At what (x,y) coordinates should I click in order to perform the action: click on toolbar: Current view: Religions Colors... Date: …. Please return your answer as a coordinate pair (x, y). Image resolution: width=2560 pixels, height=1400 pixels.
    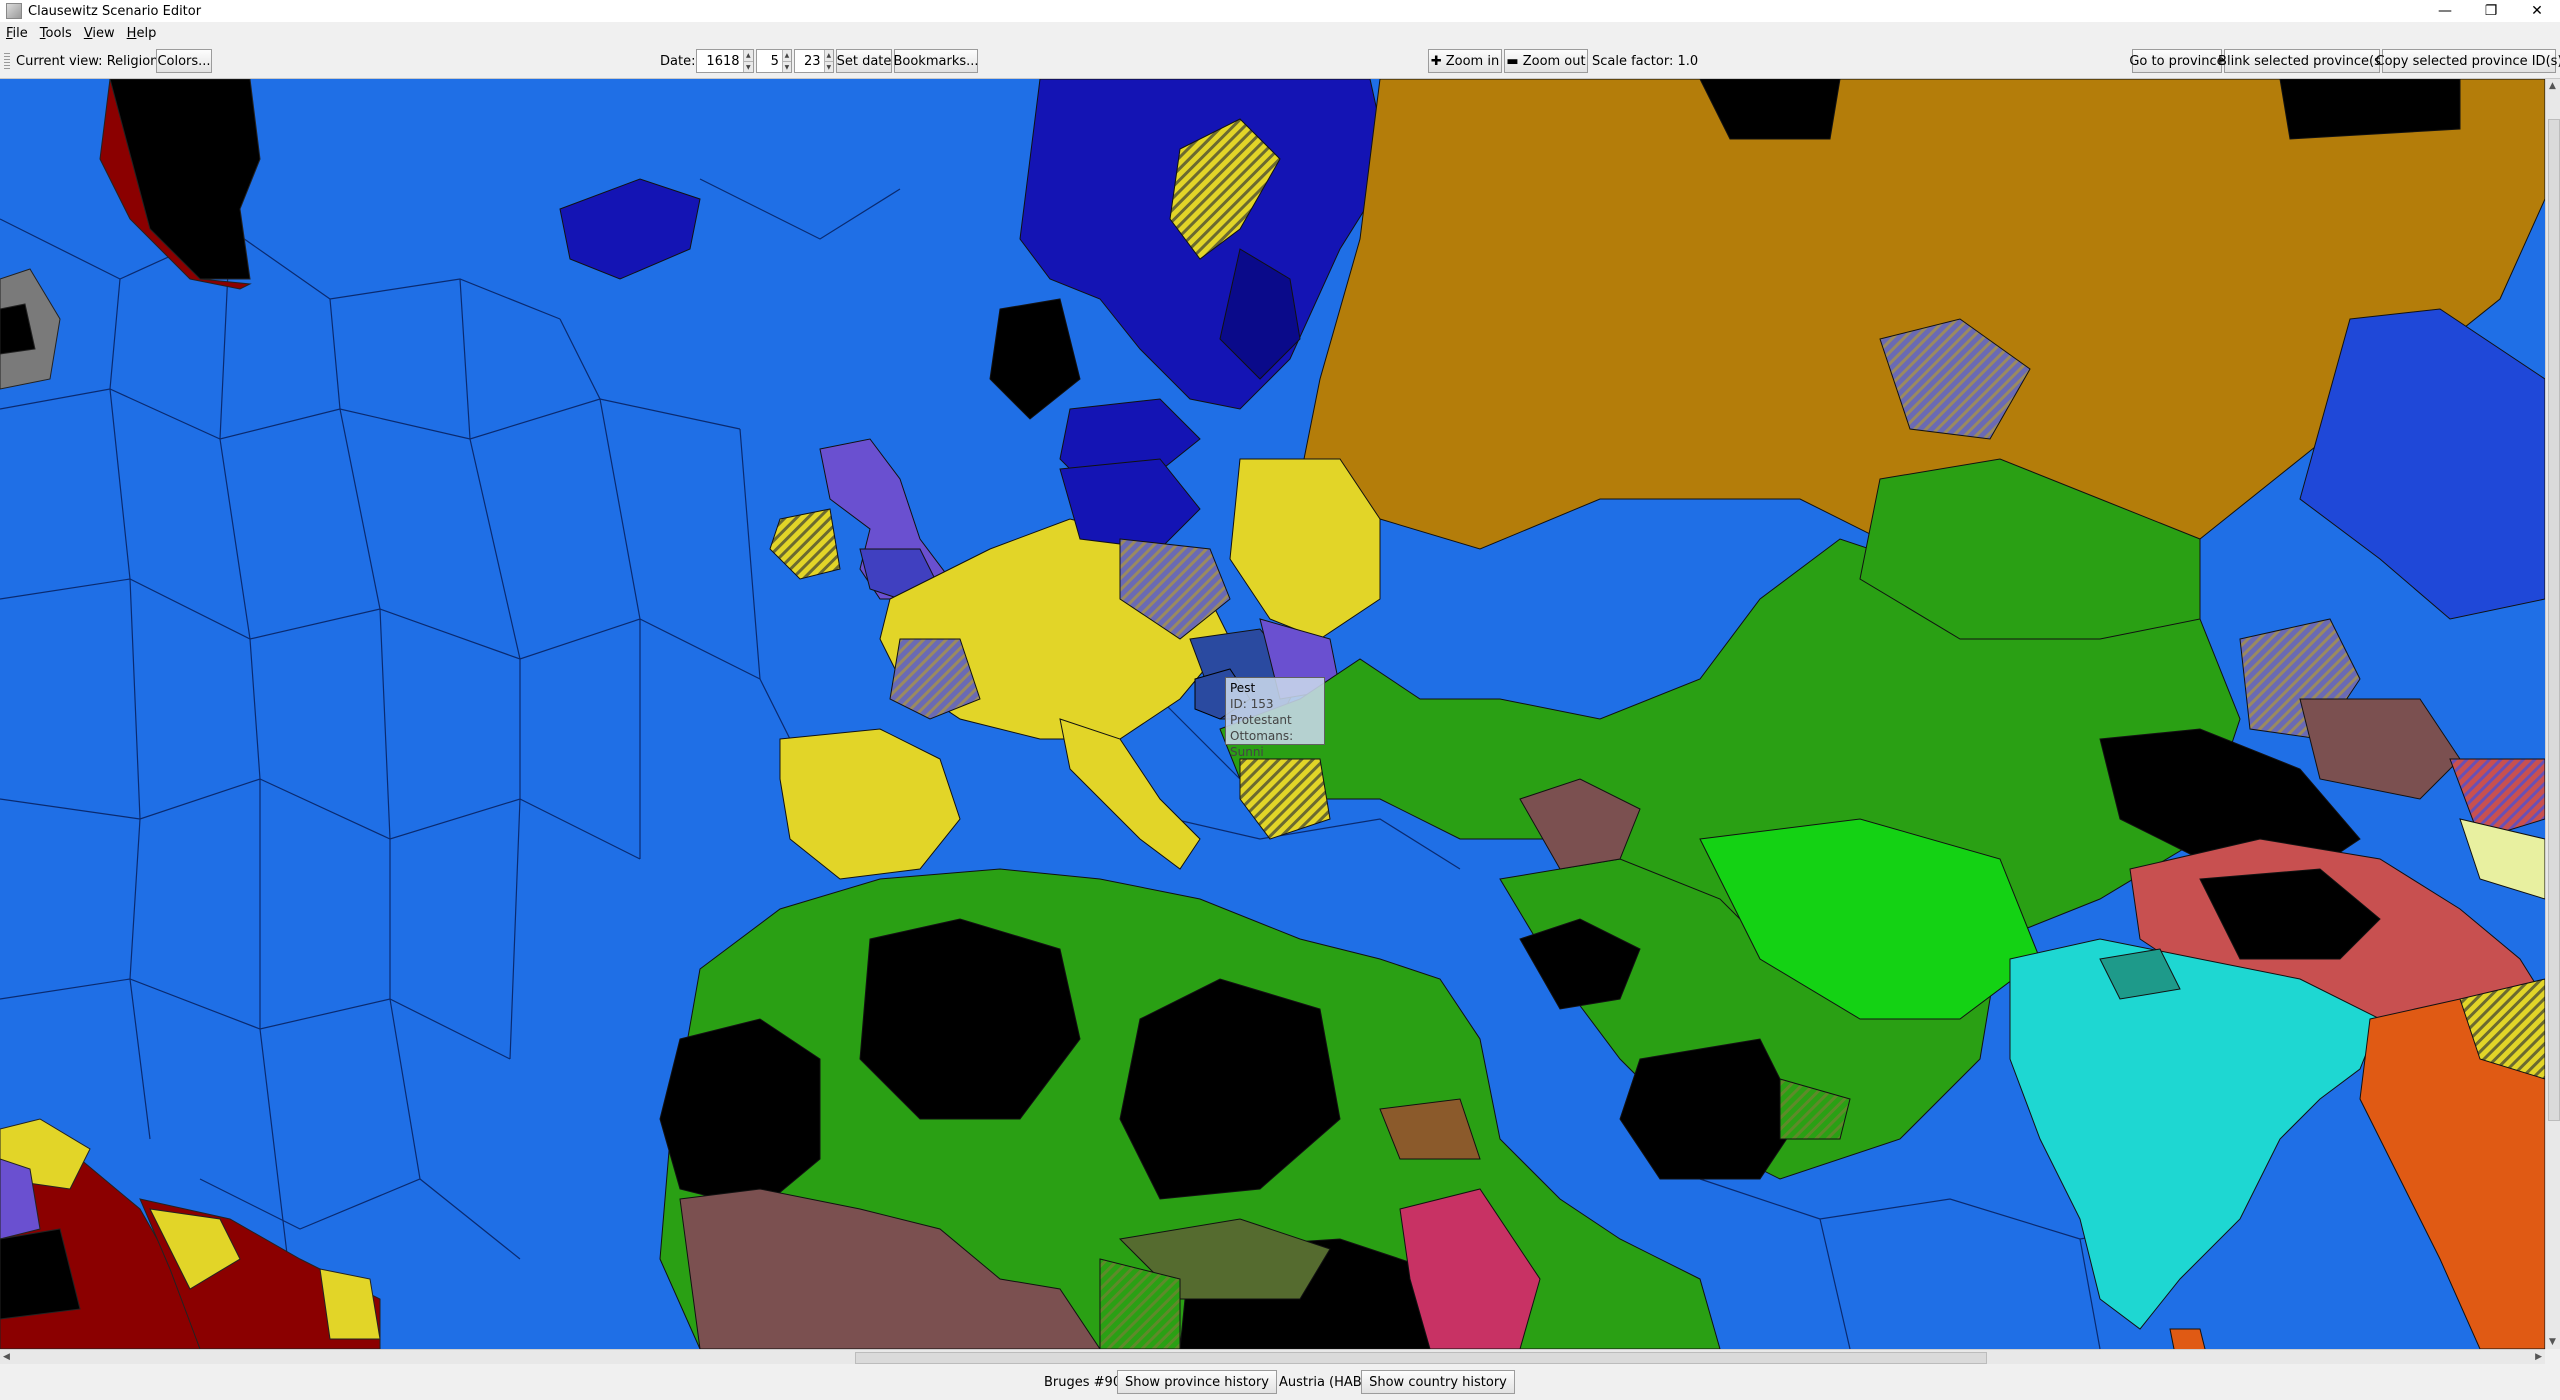
    Looking at the image, I should click on (1280, 61).